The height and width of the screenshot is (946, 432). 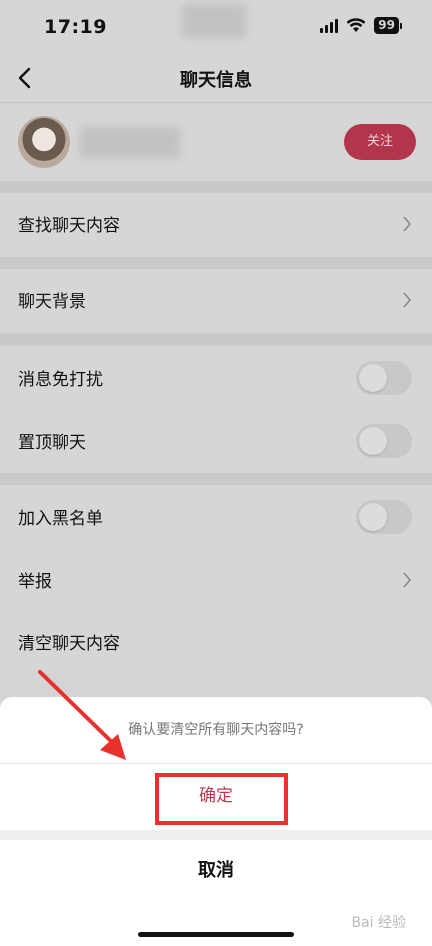 I want to click on battery-icon, so click(x=401, y=25).